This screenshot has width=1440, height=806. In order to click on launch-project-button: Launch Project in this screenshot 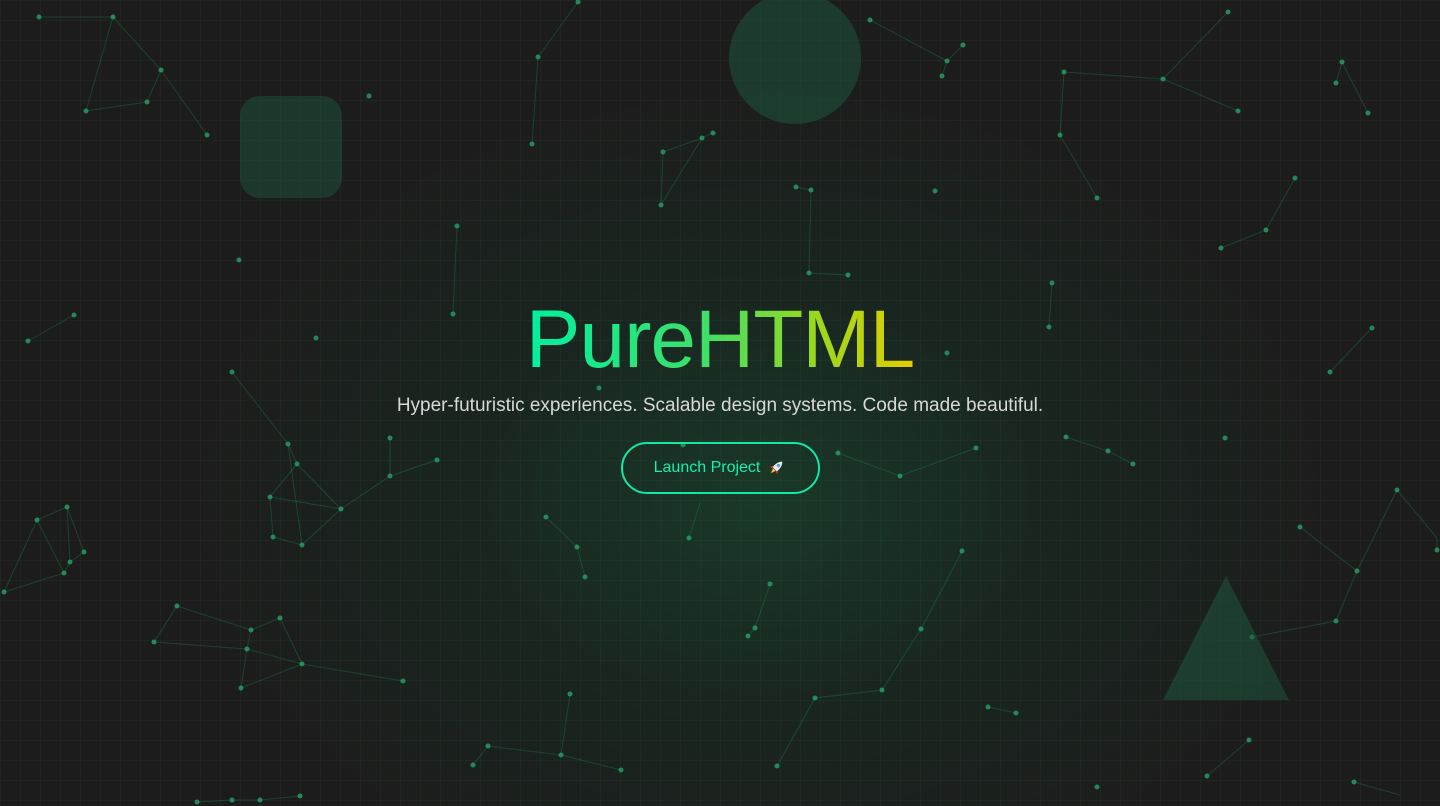, I will do `click(720, 468)`.